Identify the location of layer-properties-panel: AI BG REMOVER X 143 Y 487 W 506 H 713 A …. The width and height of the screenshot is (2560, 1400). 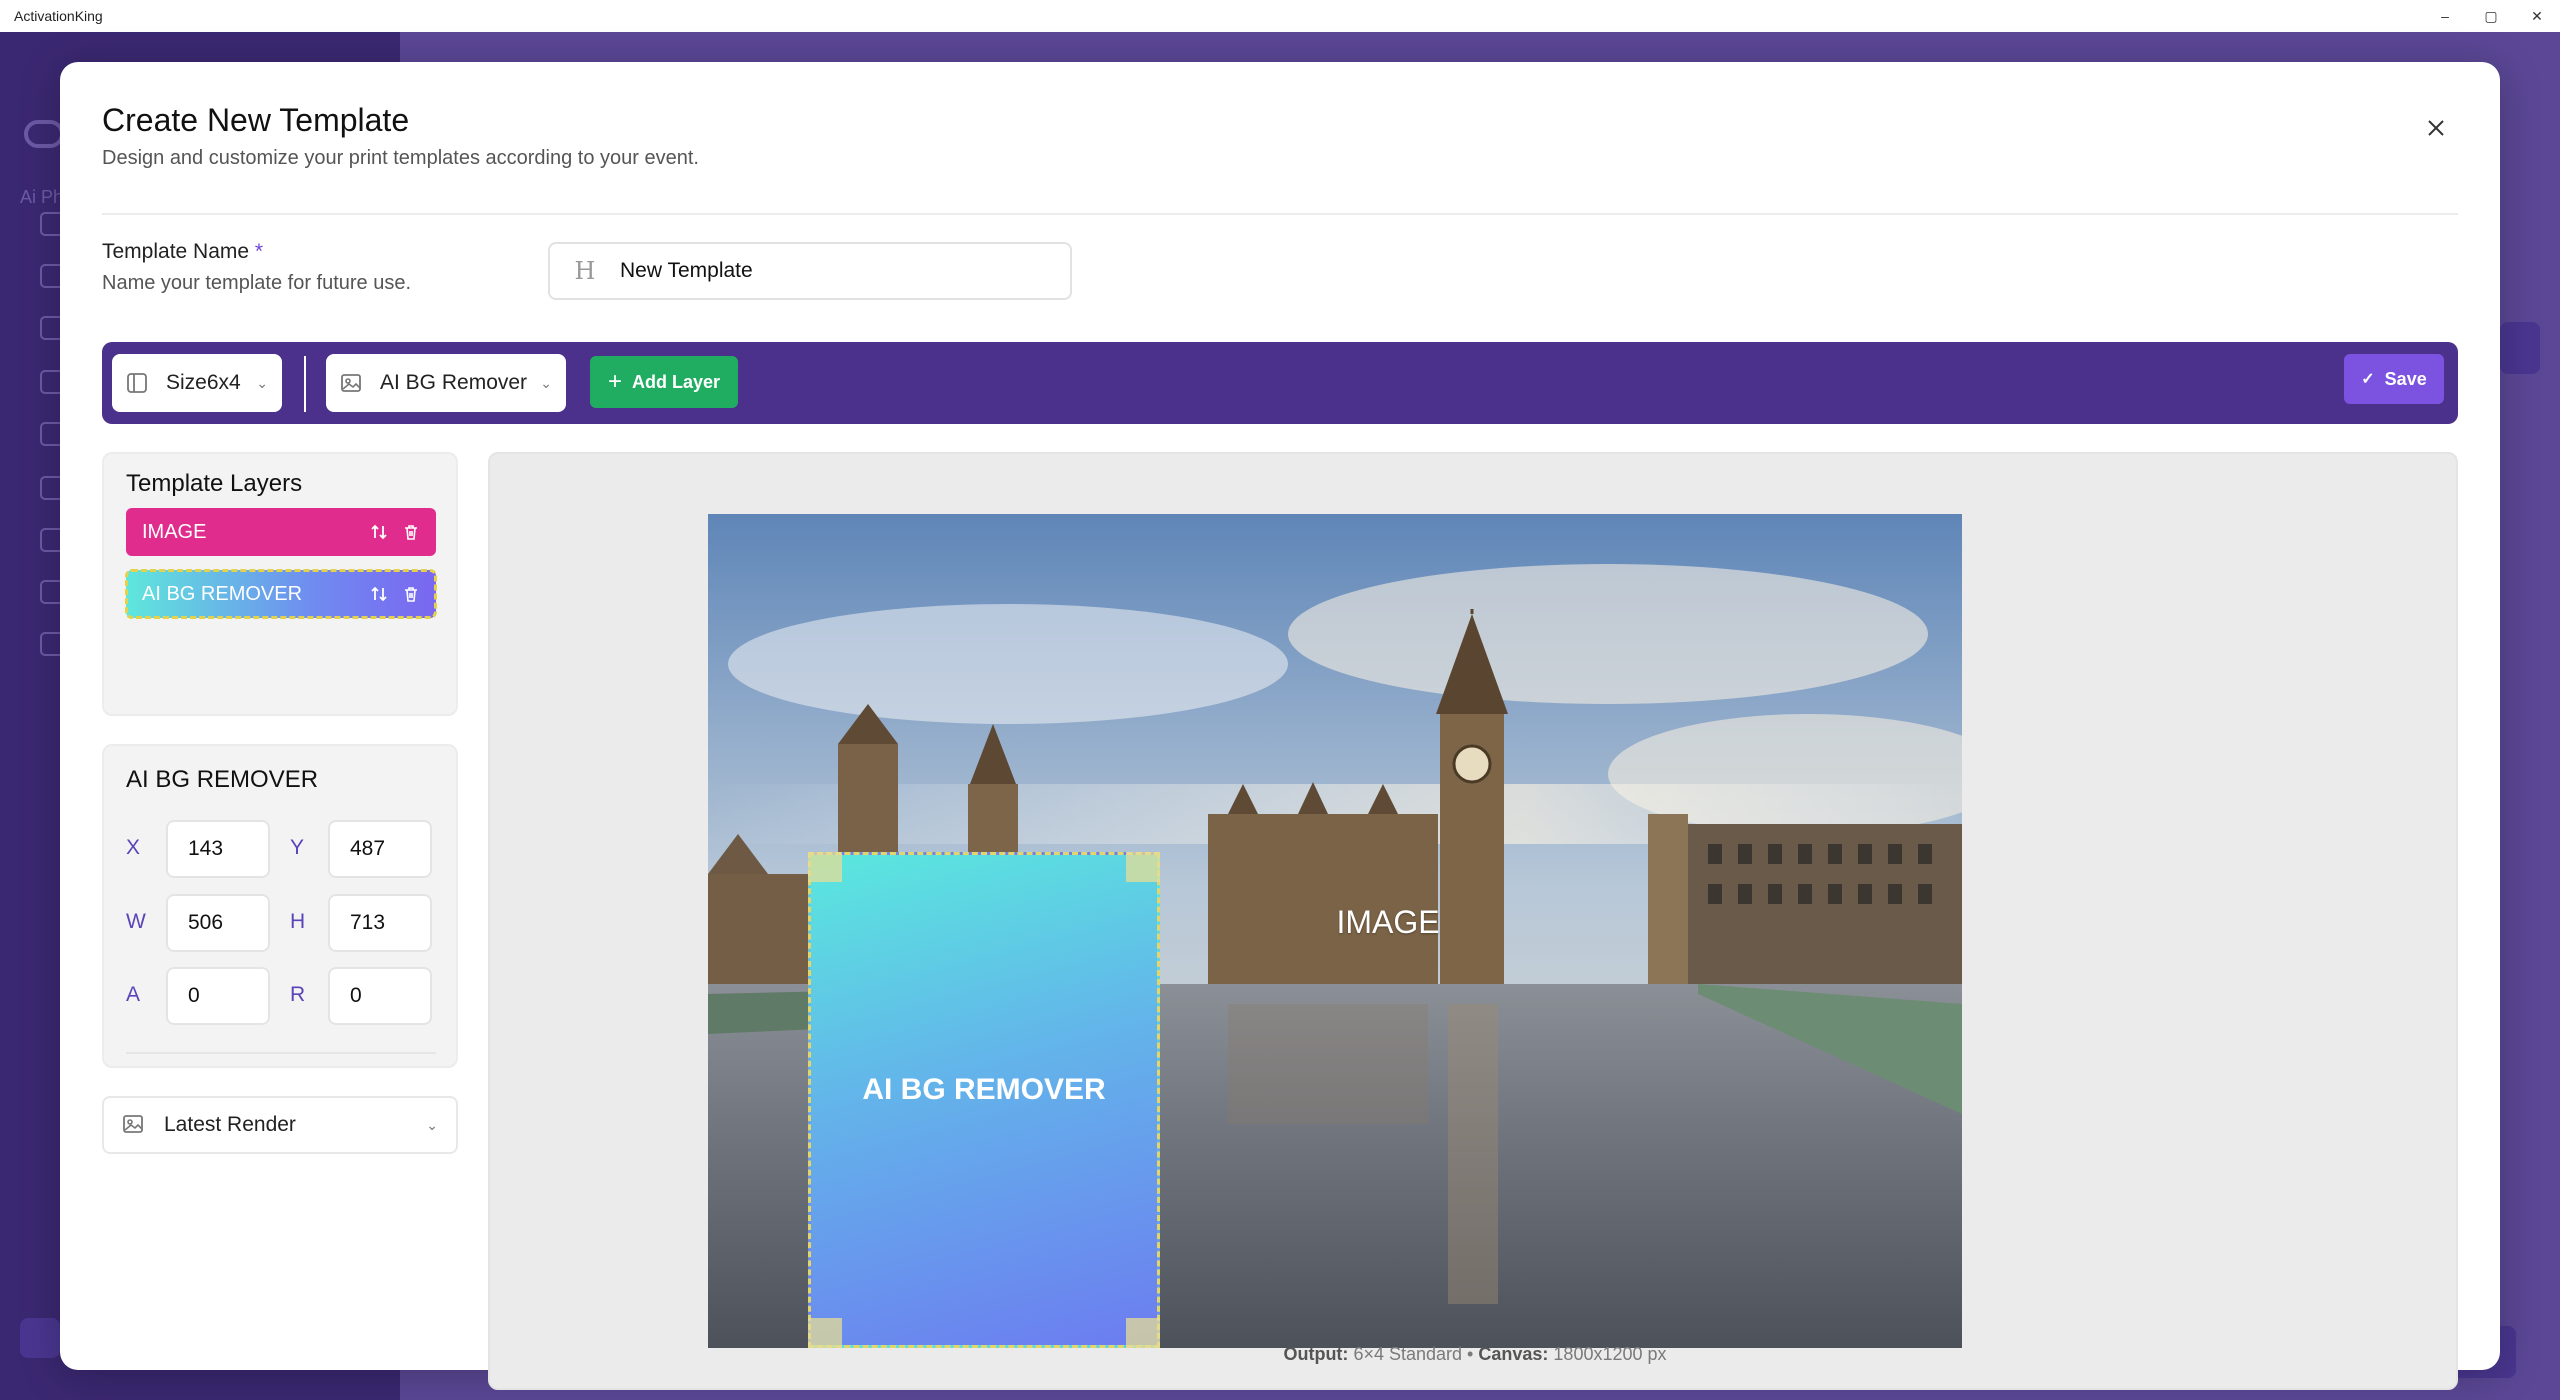
(280, 906).